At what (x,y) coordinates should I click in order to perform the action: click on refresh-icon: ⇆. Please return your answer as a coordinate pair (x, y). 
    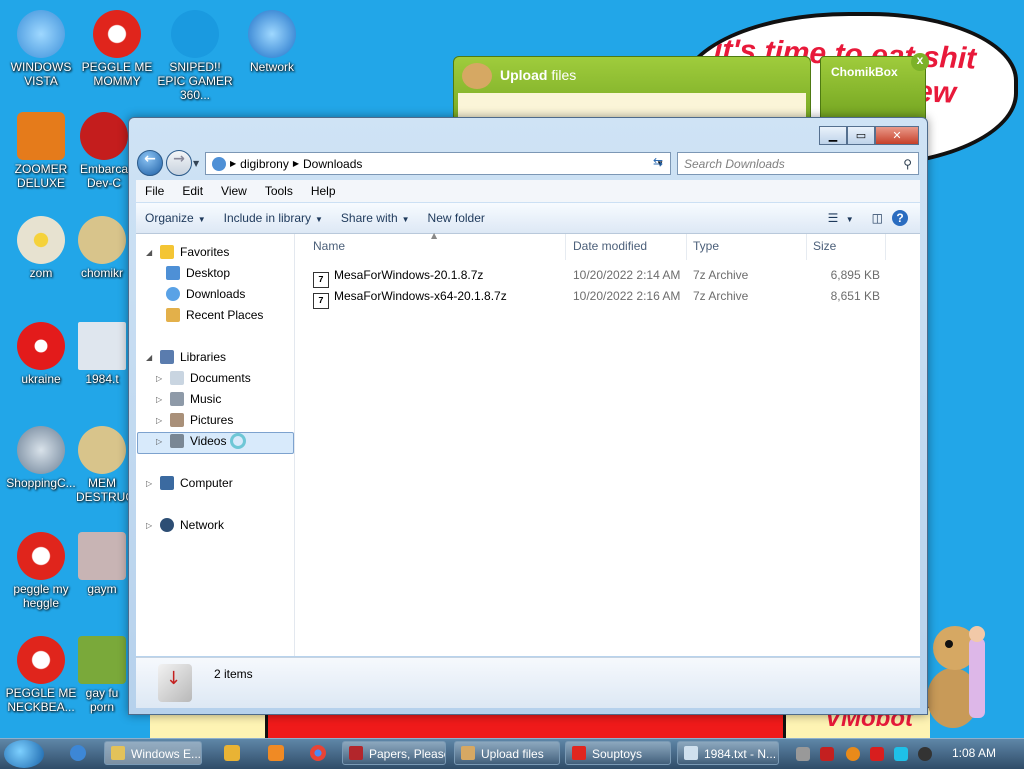
    Looking at the image, I should click on (658, 162).